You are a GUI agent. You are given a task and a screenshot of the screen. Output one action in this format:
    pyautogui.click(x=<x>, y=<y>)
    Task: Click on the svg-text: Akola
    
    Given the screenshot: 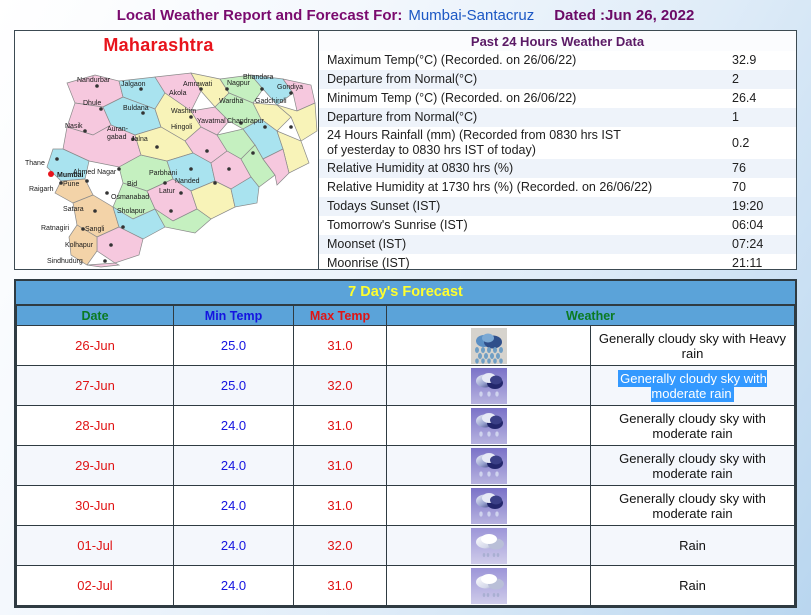 What is the action you would take?
    pyautogui.click(x=178, y=93)
    